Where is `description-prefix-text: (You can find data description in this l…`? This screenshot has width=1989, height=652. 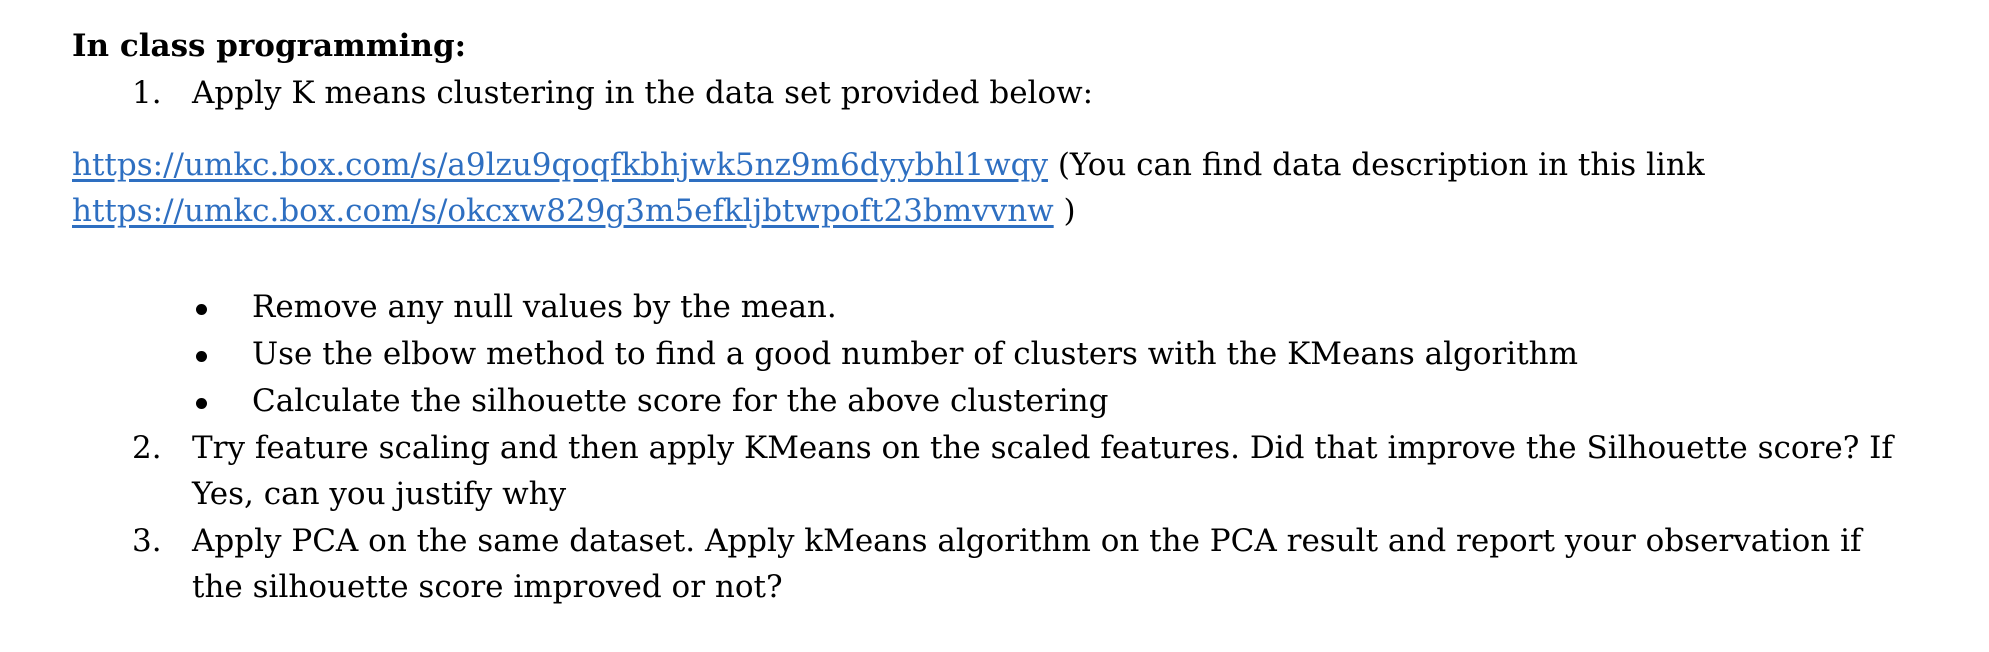
description-prefix-text: (You can find data description in this l… is located at coordinates (1376, 165).